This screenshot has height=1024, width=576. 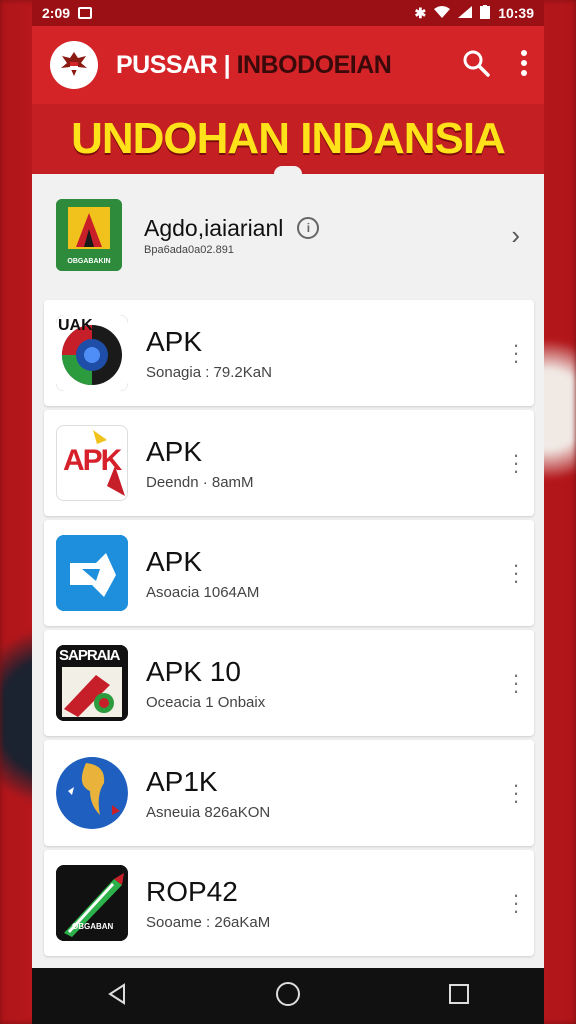 I want to click on info-icon: i, so click(x=308, y=228).